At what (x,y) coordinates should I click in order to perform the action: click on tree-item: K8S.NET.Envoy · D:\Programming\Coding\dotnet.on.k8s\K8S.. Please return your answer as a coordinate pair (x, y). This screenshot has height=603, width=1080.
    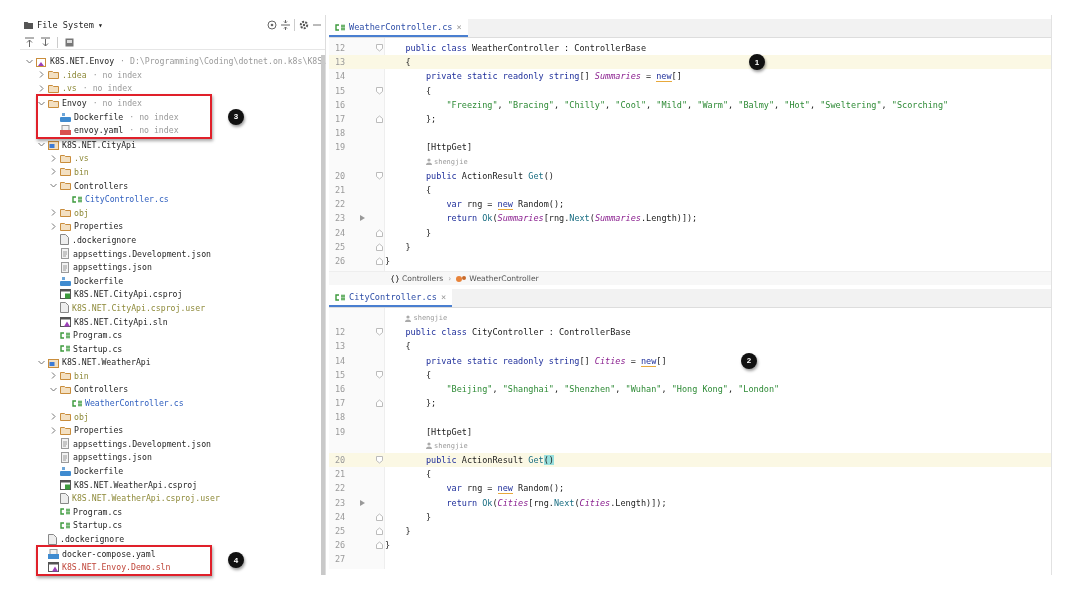
    Looking at the image, I should click on (174, 61).